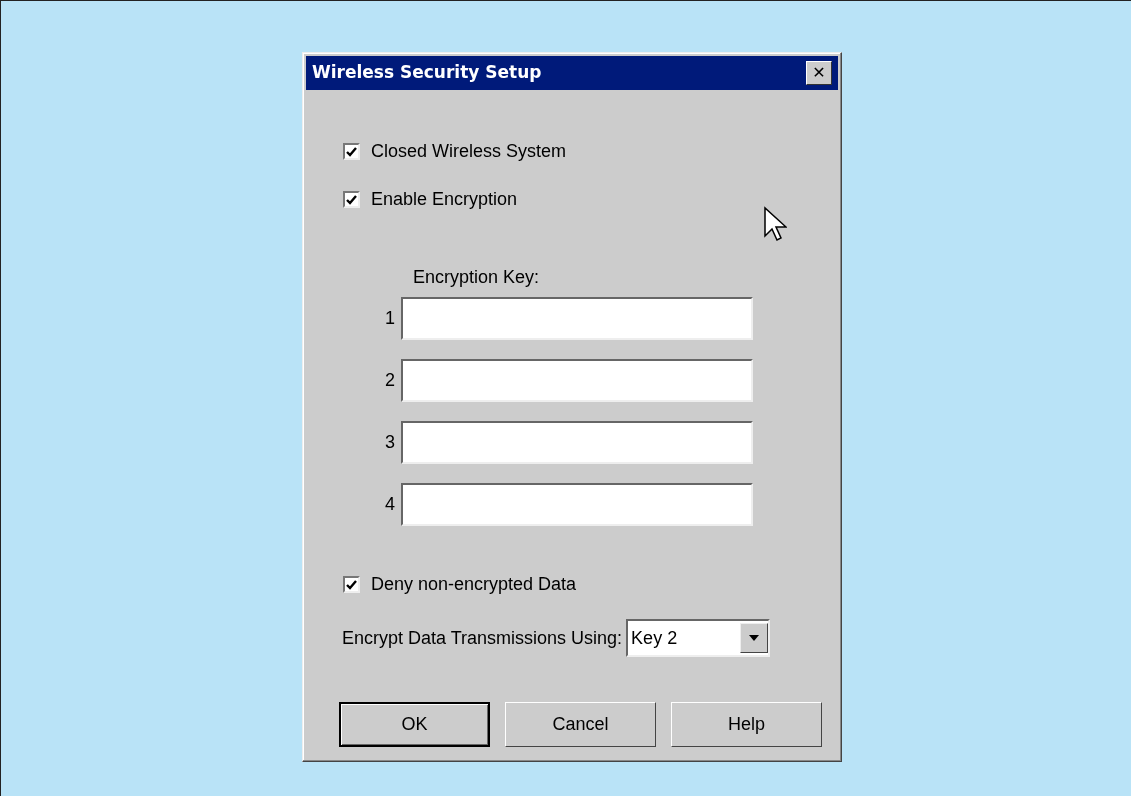 Image resolution: width=1131 pixels, height=796 pixels. What do you see at coordinates (389, 318) in the screenshot?
I see `key-number: 1` at bounding box center [389, 318].